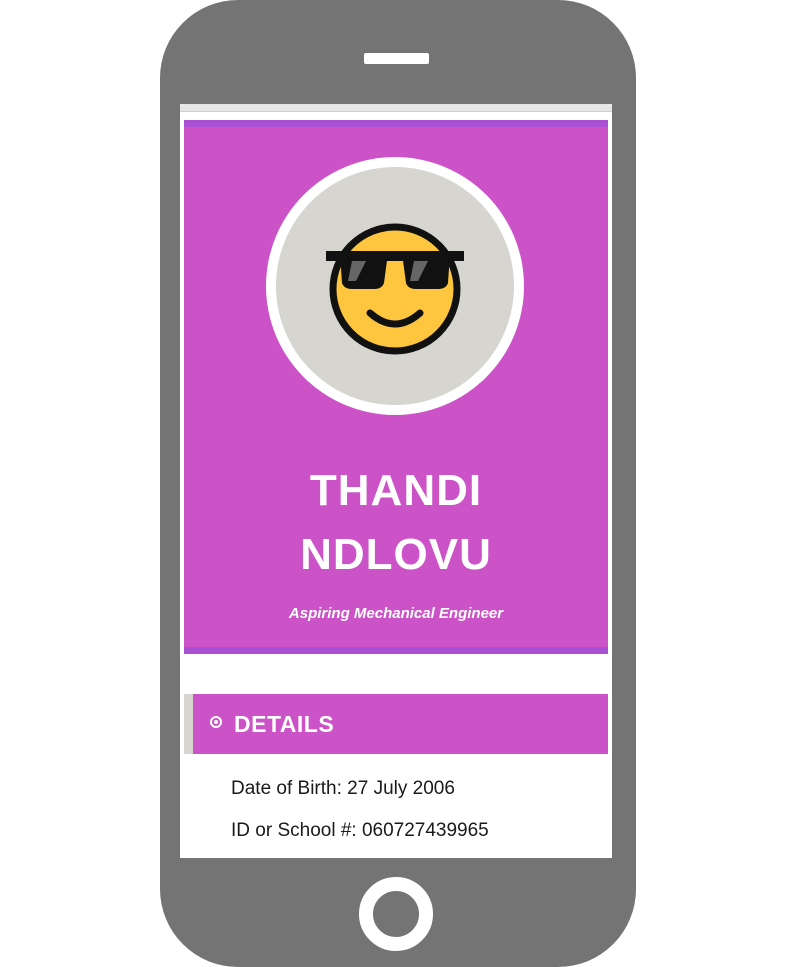 The height and width of the screenshot is (967, 795). Describe the element at coordinates (396, 58) in the screenshot. I see `phone-speaker` at that location.